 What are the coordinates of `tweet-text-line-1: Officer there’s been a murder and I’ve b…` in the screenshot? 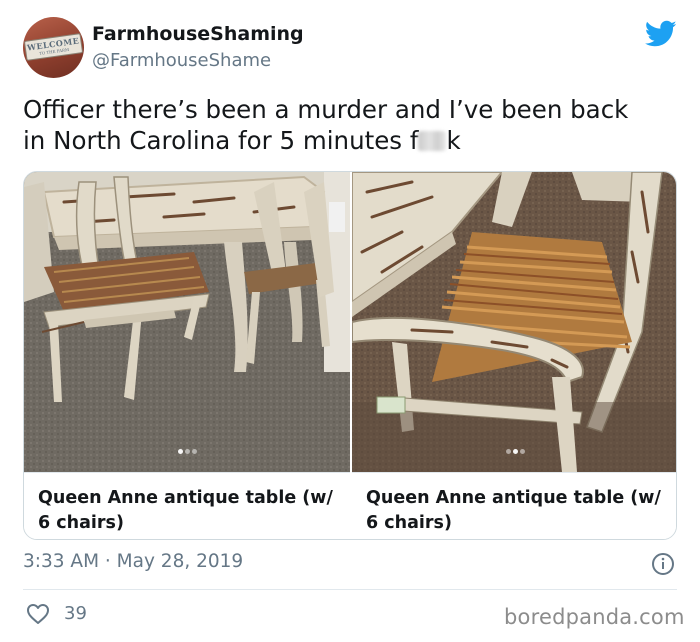 It's located at (326, 109).